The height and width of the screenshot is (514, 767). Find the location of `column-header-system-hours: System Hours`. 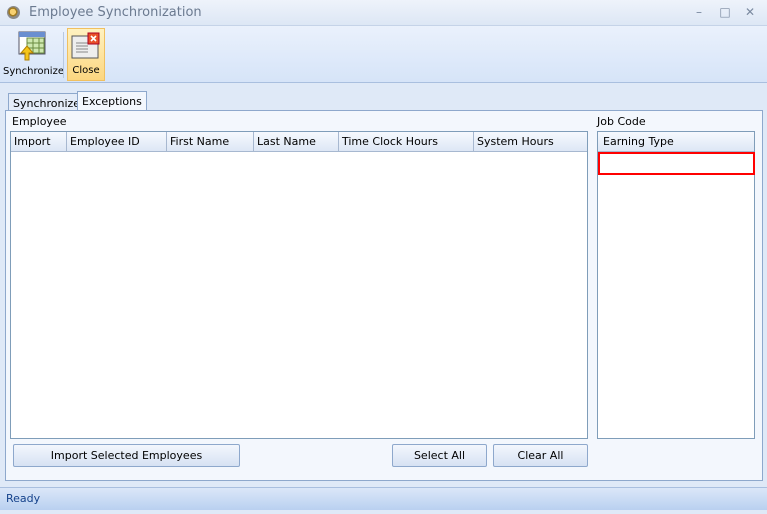

column-header-system-hours: System Hours is located at coordinates (530, 142).